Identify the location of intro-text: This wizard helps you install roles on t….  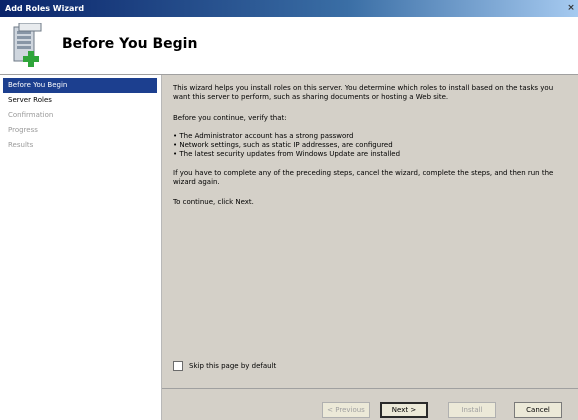
(363, 92).